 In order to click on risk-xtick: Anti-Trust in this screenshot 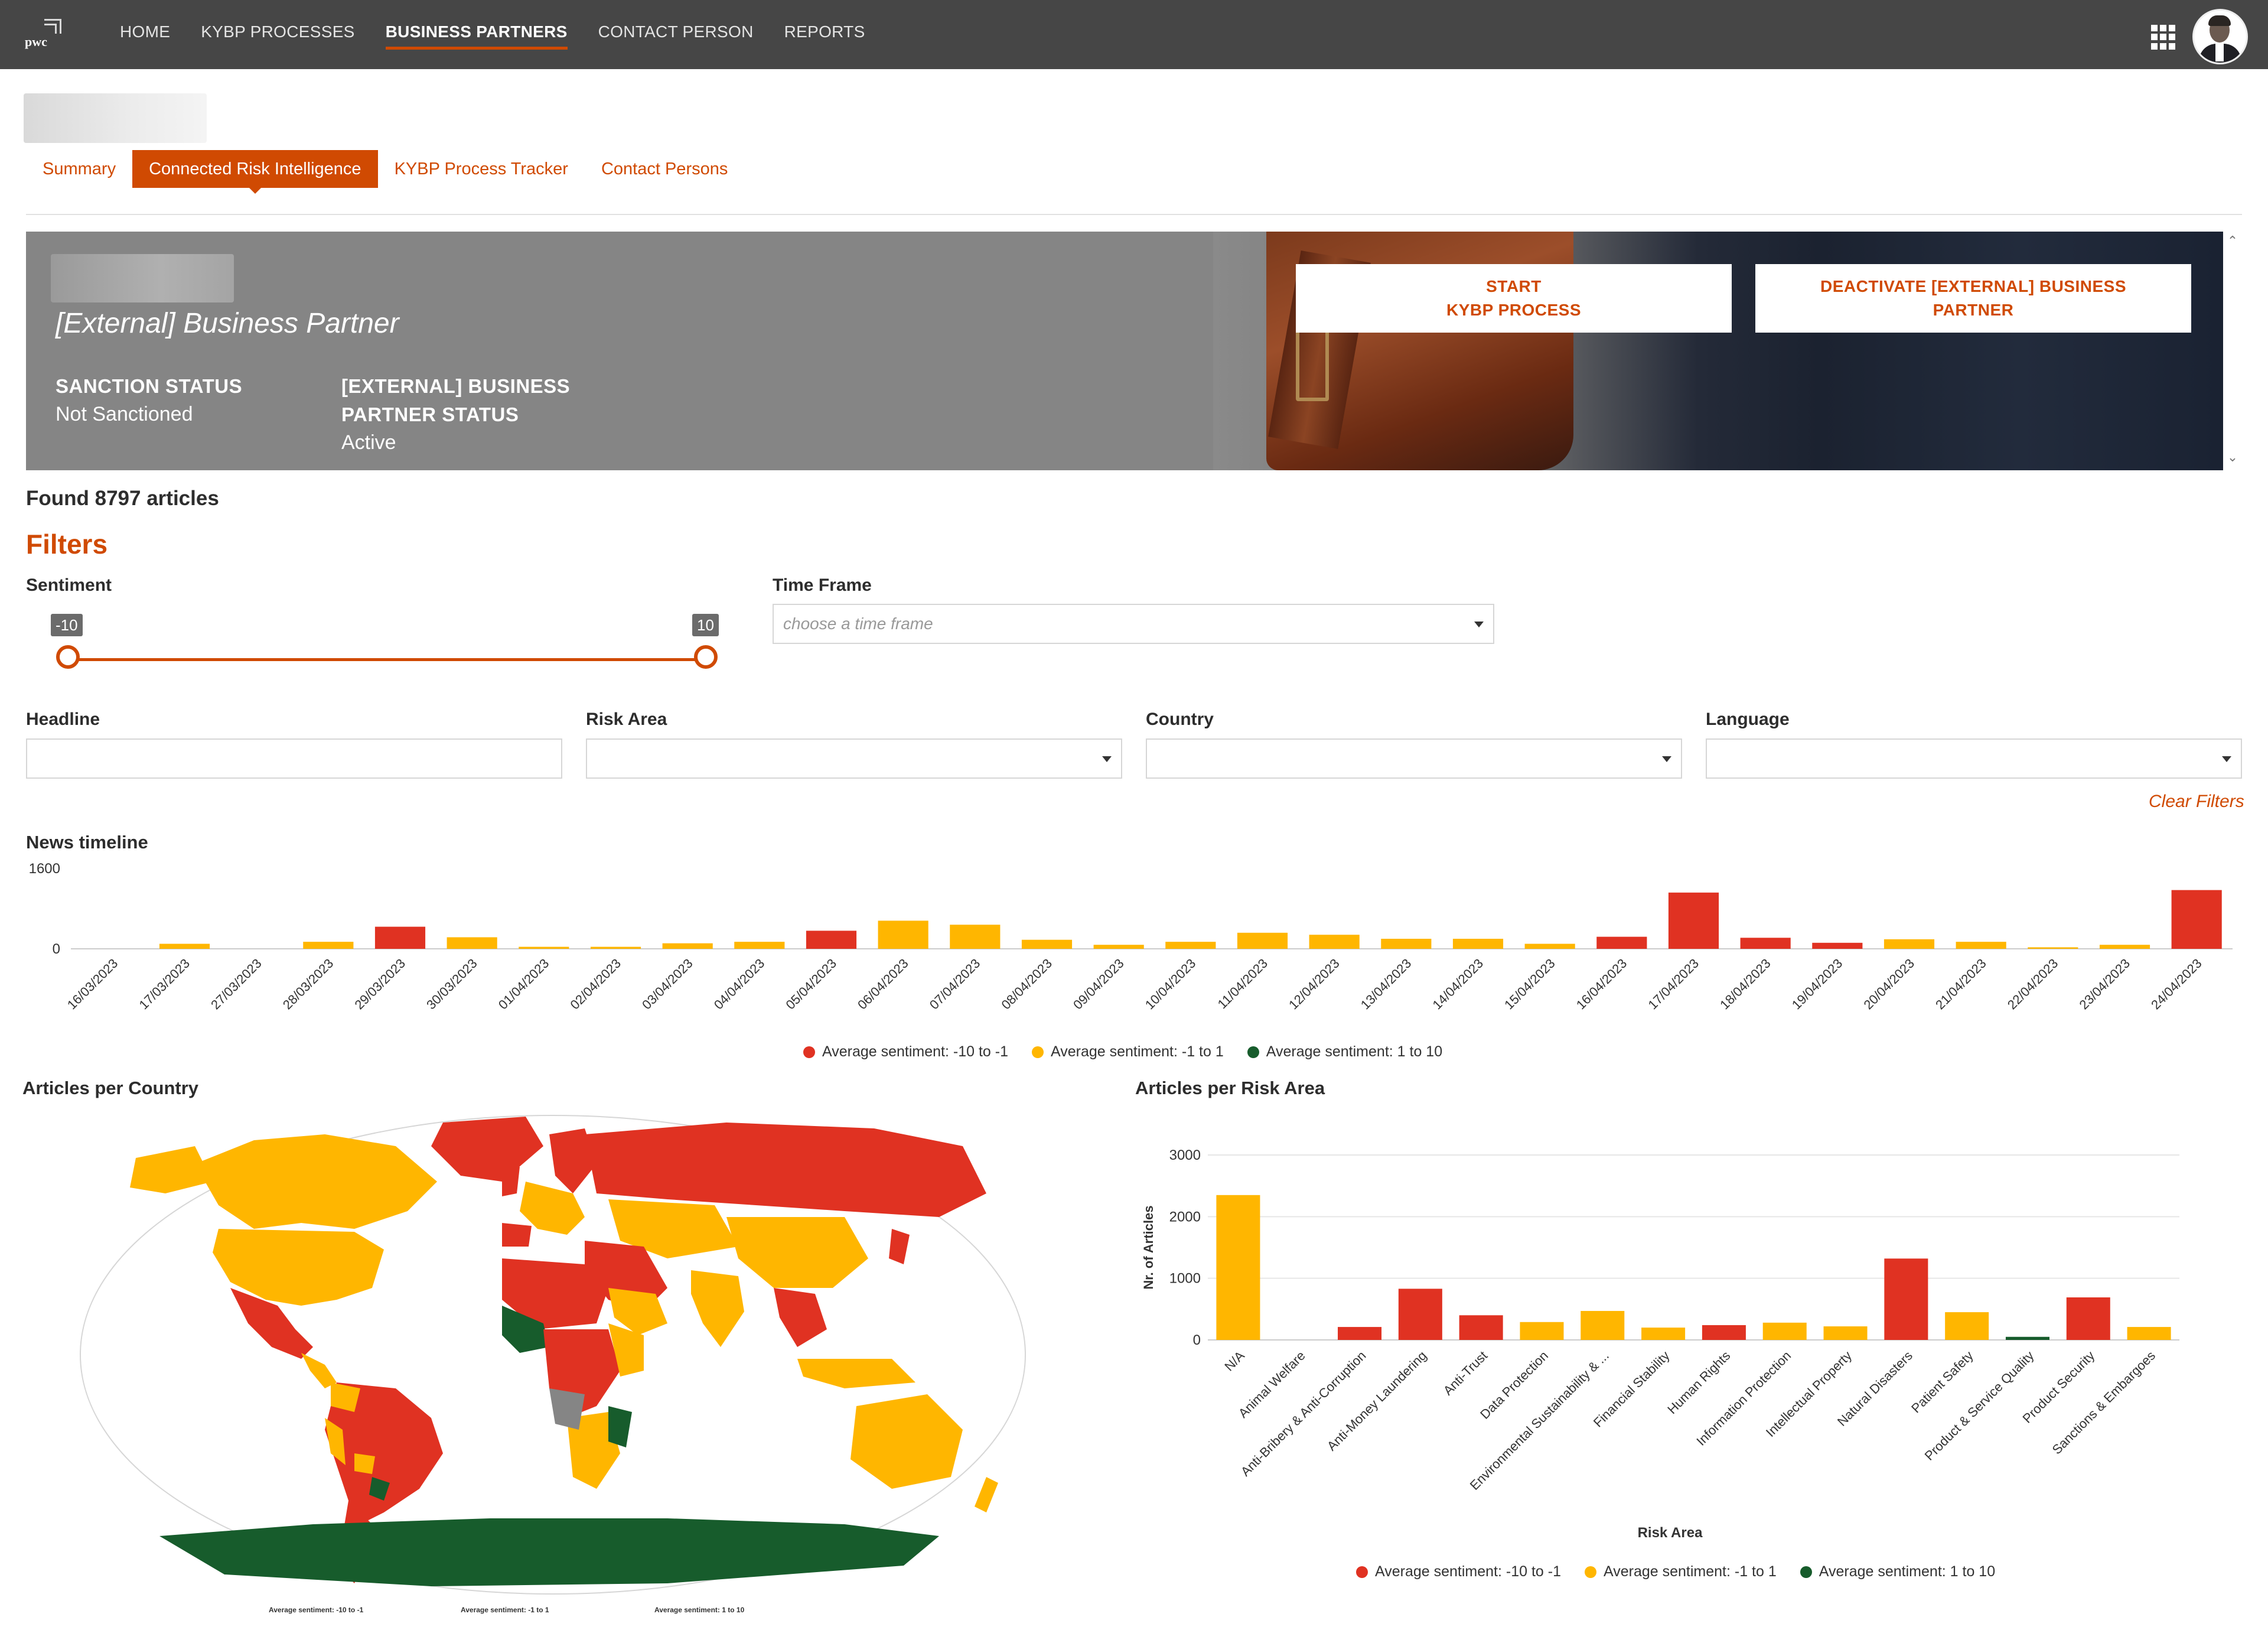, I will do `click(1466, 1373)`.